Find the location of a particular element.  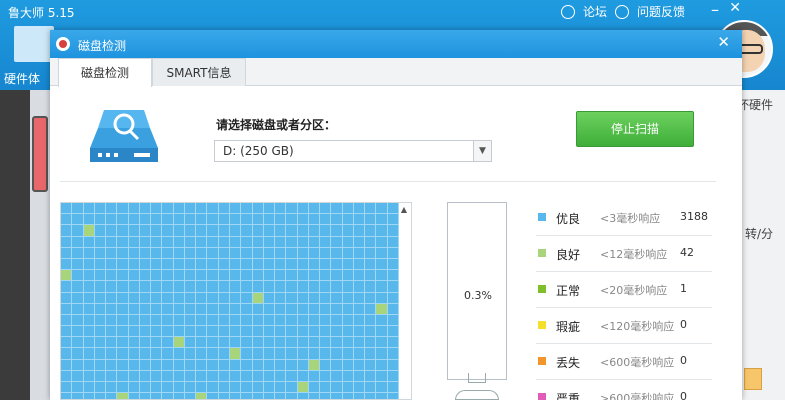

forum-link: 论坛 is located at coordinates (595, 11).